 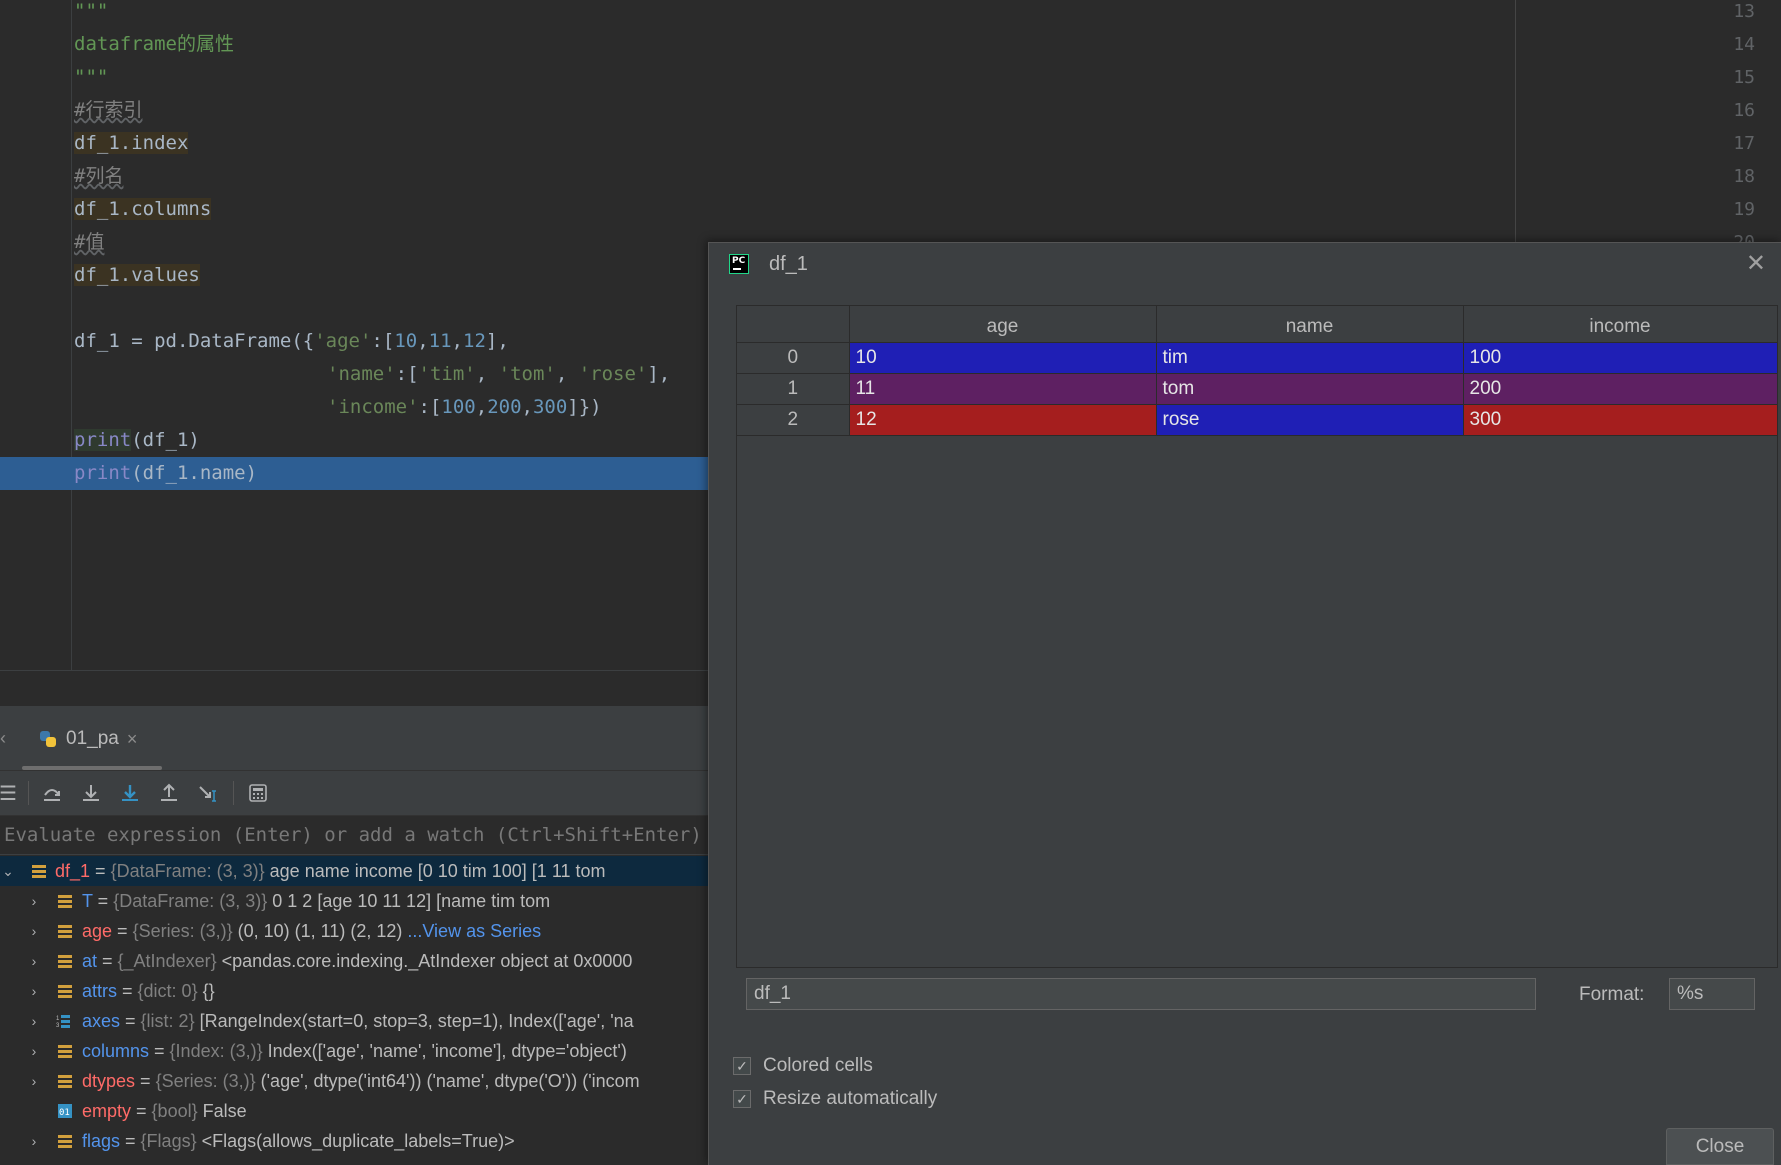 What do you see at coordinates (1756, 263) in the screenshot?
I see `close-icon: ✕` at bounding box center [1756, 263].